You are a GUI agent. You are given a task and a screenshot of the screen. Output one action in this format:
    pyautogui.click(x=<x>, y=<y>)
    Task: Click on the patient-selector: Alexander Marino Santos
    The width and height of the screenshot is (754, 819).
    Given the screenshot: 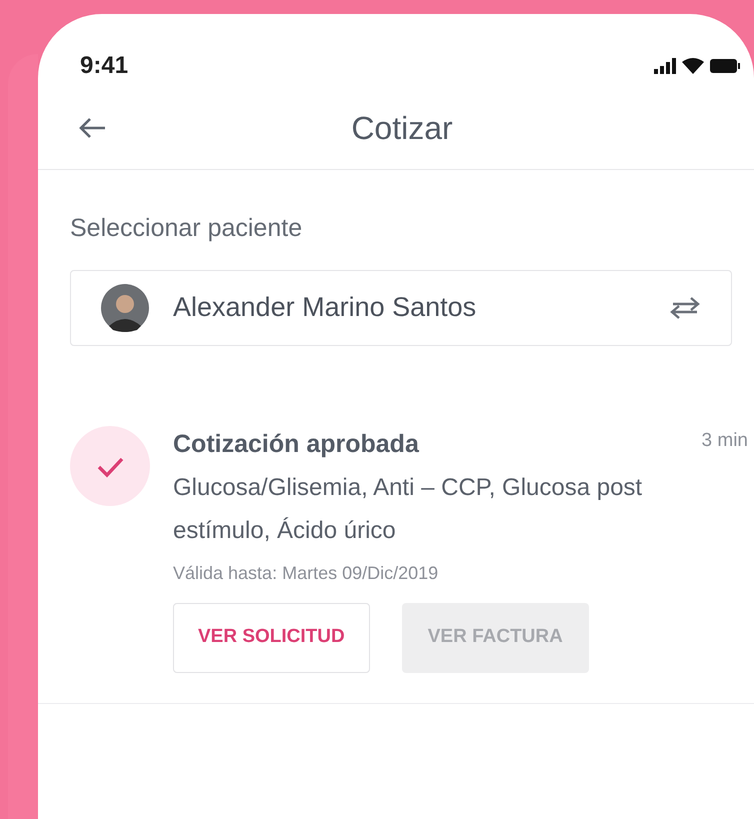 What is the action you would take?
    pyautogui.click(x=401, y=308)
    